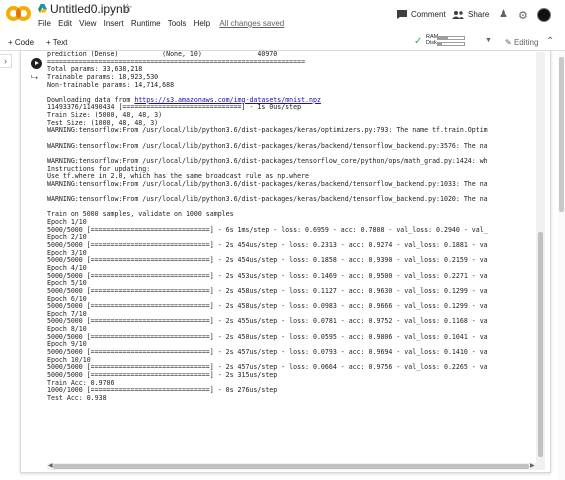  I want to click on disk-usage-fill, so click(440, 44).